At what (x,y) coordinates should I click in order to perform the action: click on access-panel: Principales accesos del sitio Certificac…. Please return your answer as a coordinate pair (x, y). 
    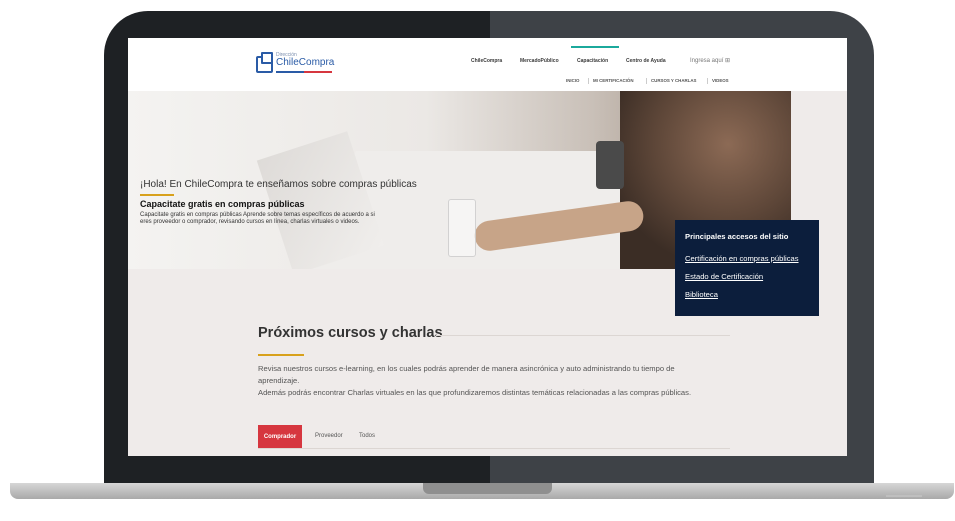
    Looking at the image, I should click on (747, 268).